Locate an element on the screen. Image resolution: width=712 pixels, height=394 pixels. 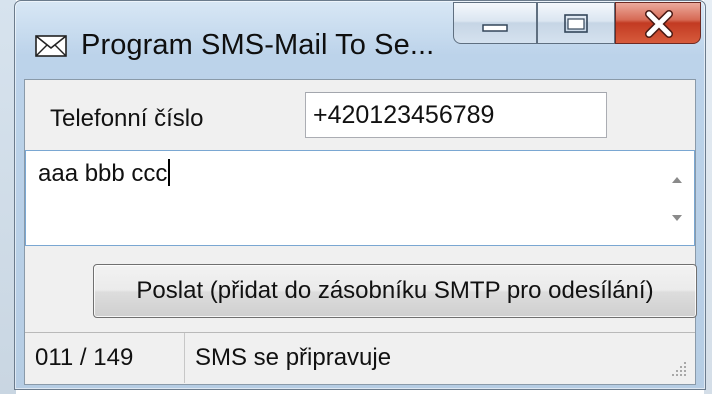
minimize-icon is located at coordinates (495, 28).